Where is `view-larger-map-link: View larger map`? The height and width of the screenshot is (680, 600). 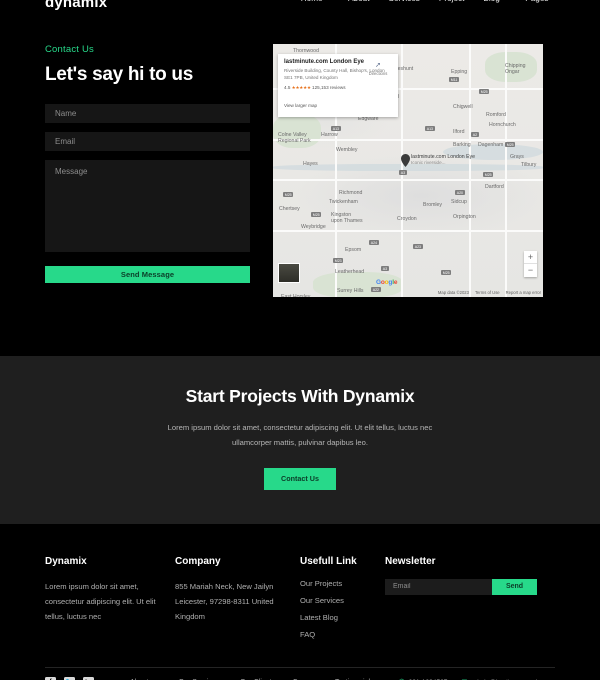 view-larger-map-link: View larger map is located at coordinates (300, 105).